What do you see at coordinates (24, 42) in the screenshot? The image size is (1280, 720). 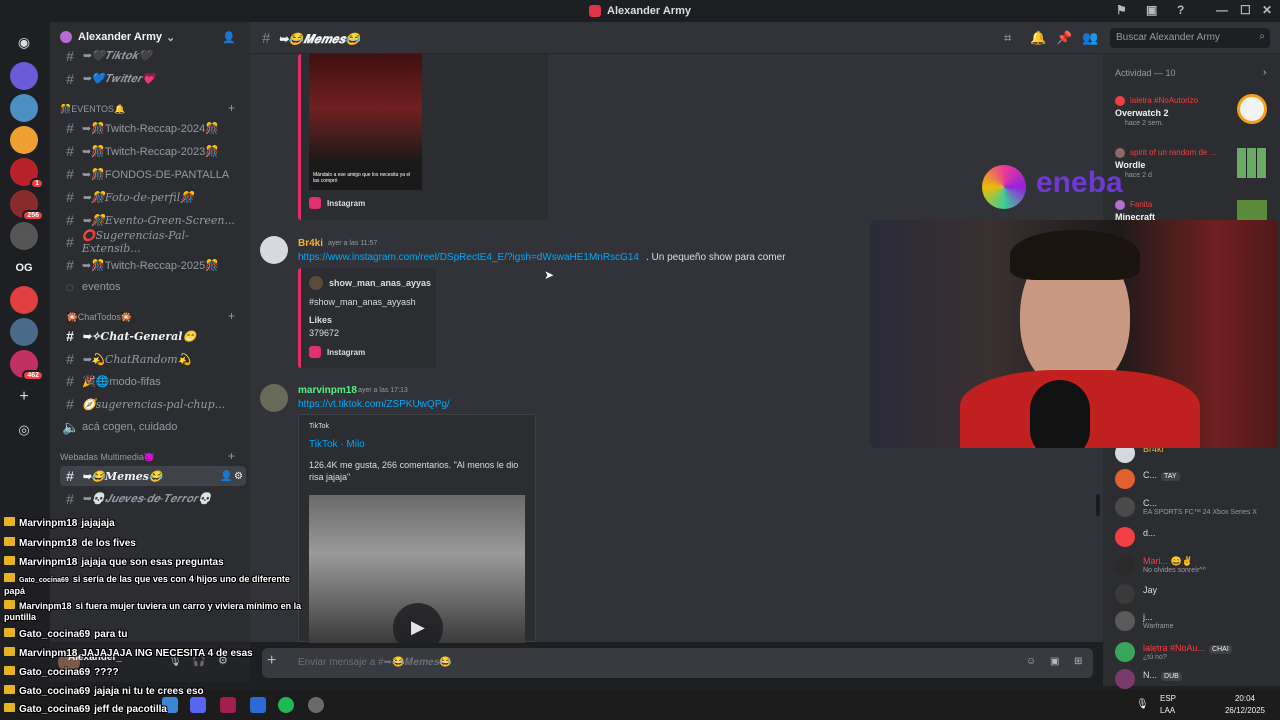 I see `discord-home-icon: ◉` at bounding box center [24, 42].